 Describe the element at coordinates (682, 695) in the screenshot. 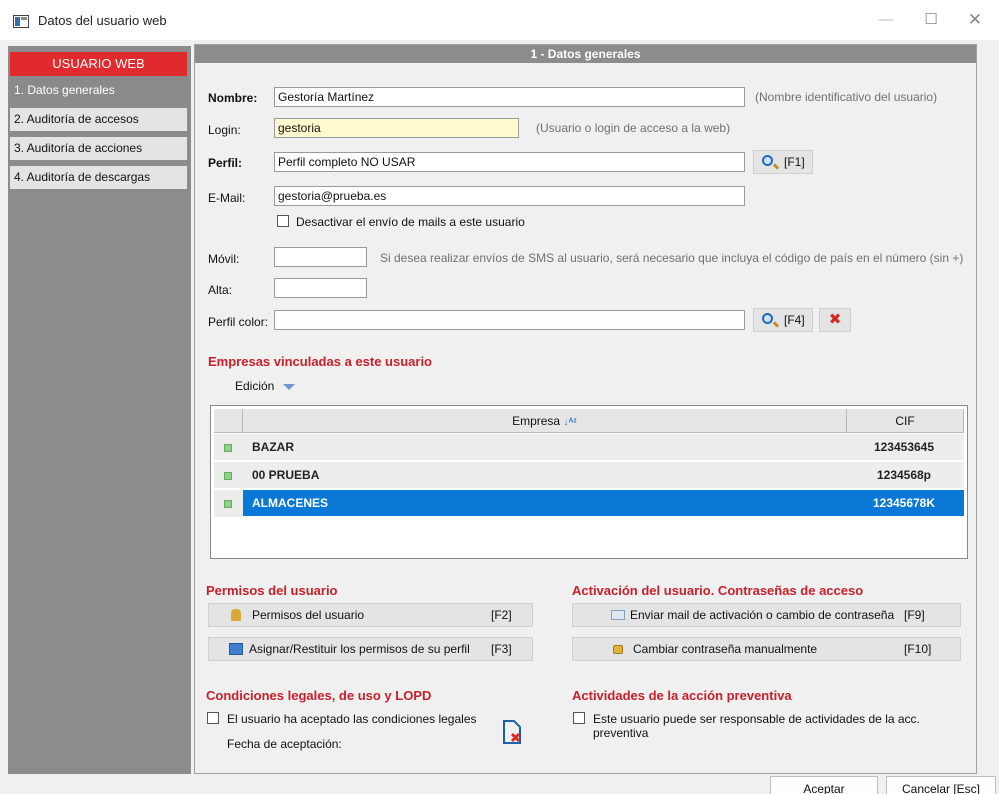

I see `preventiva-title: Actividades de la acción preventiva` at that location.